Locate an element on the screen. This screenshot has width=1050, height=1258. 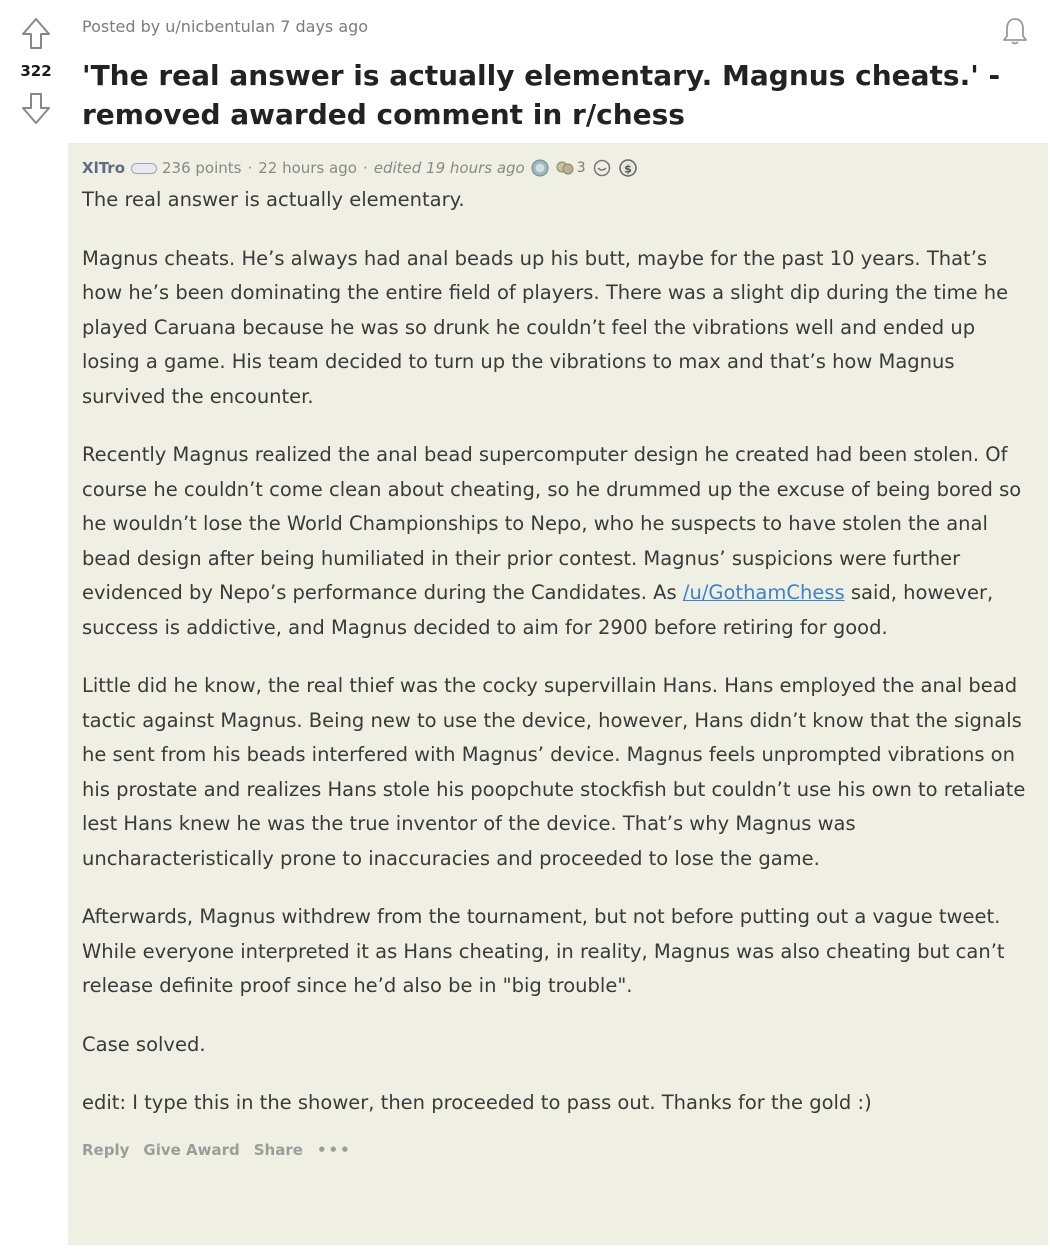
award-count: 3 is located at coordinates (581, 168).